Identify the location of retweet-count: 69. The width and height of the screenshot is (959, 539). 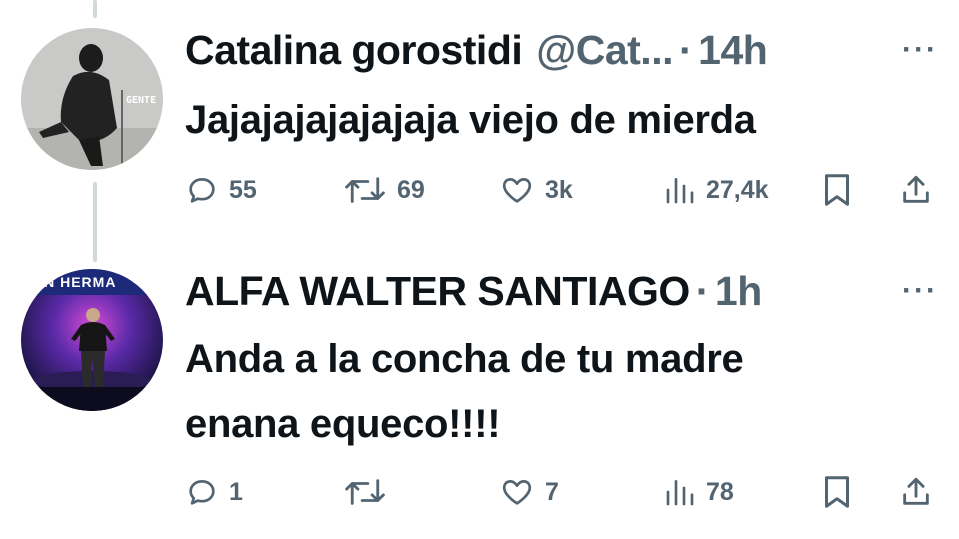
(411, 189).